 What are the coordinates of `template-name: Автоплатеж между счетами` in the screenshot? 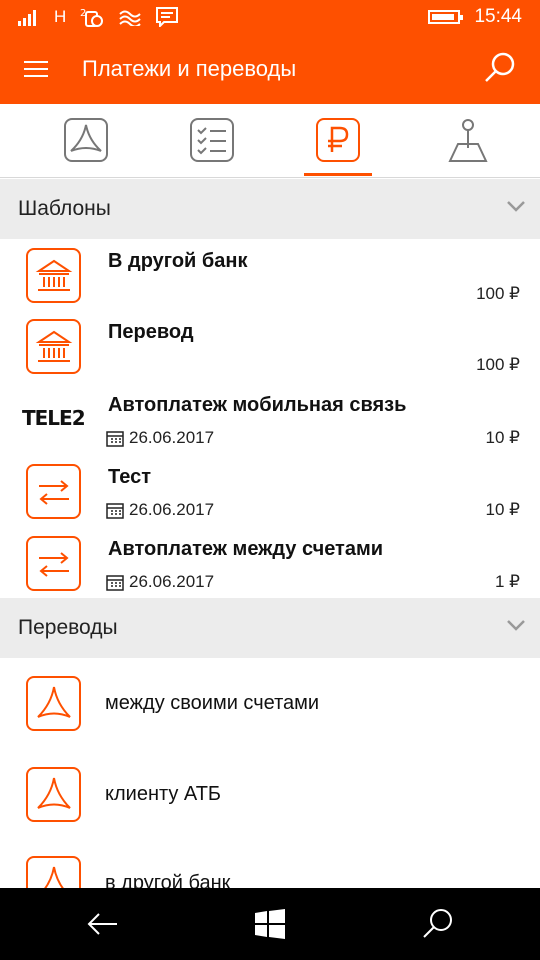 It's located at (246, 549).